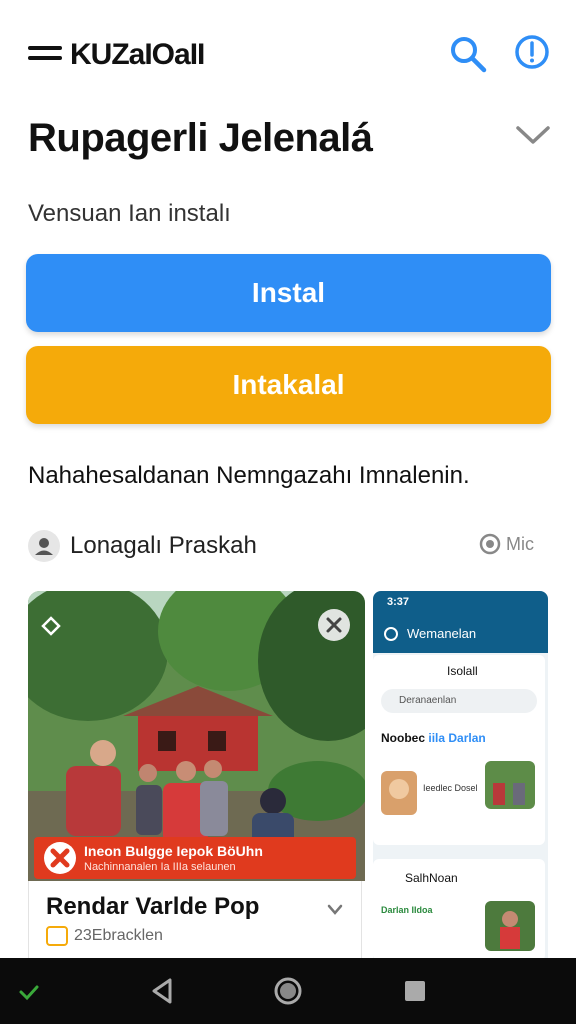 The width and height of the screenshot is (576, 1024). Describe the element at coordinates (249, 475) in the screenshot. I see `app-description: Nahahesaldanan Nemngazahı Imnalenin.` at that location.